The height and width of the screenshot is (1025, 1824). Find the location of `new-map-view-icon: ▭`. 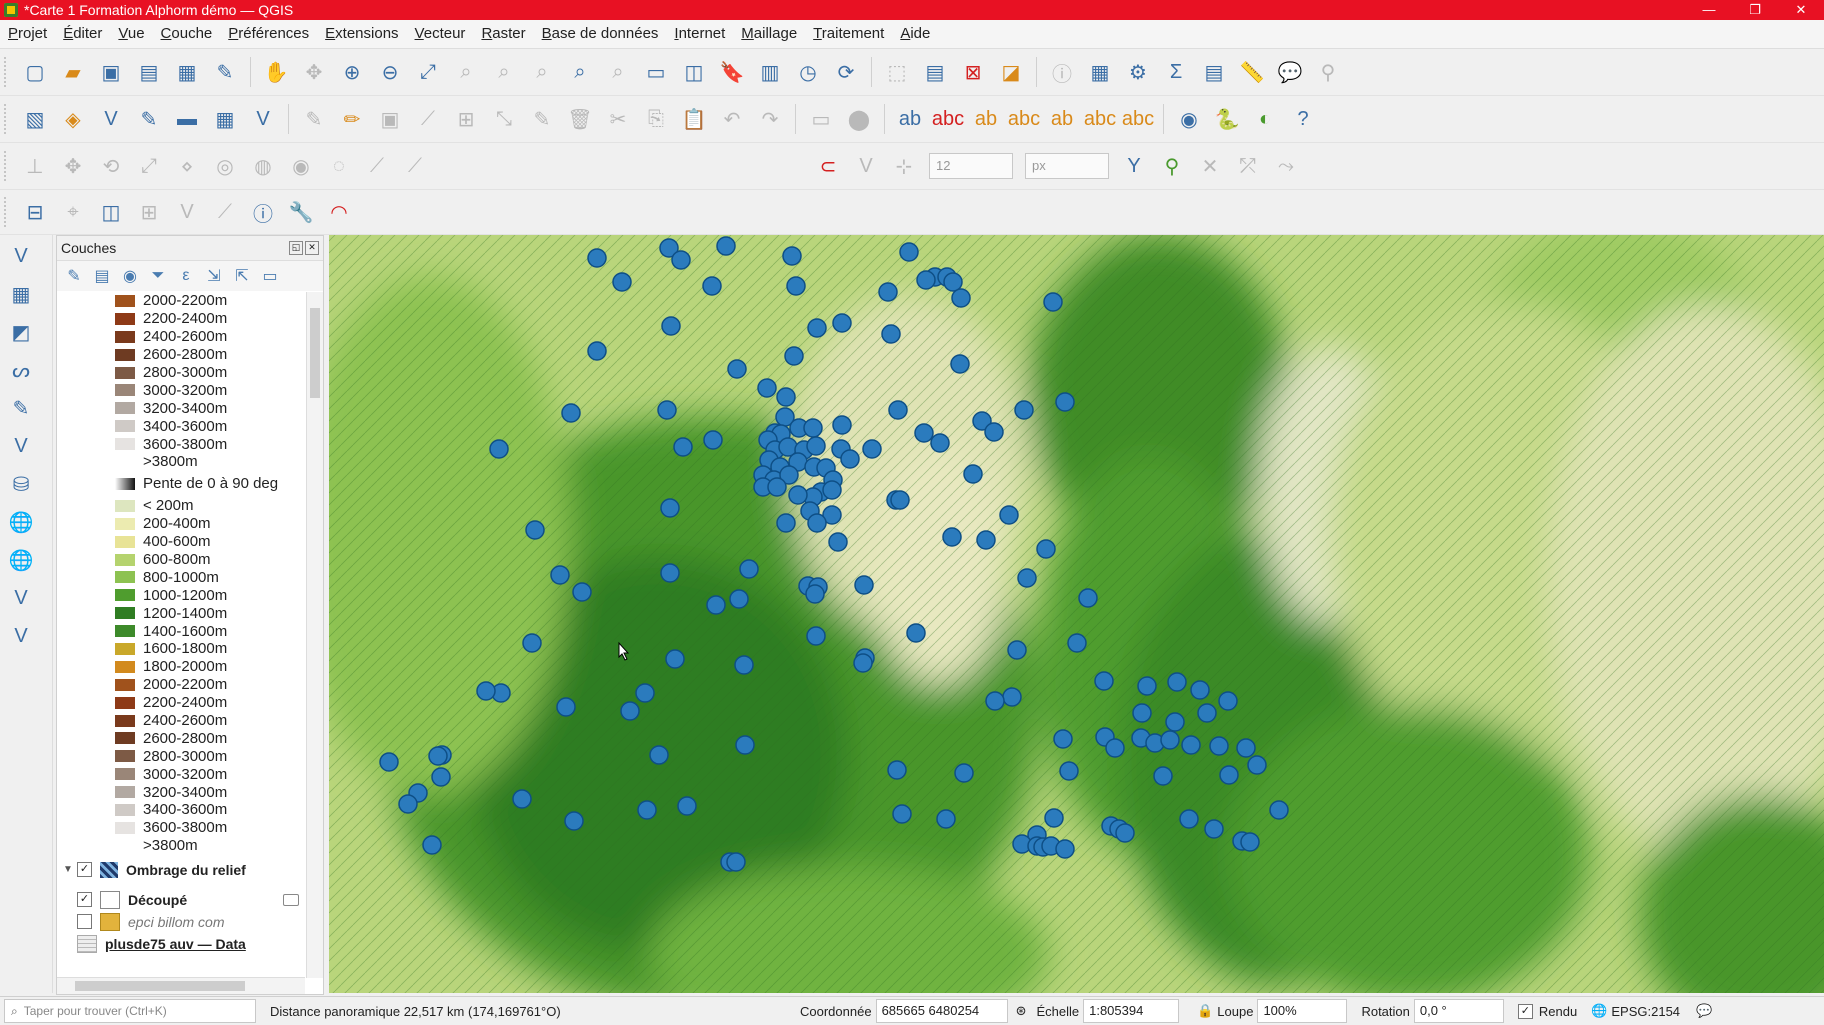

new-map-view-icon: ▭ is located at coordinates (656, 72).